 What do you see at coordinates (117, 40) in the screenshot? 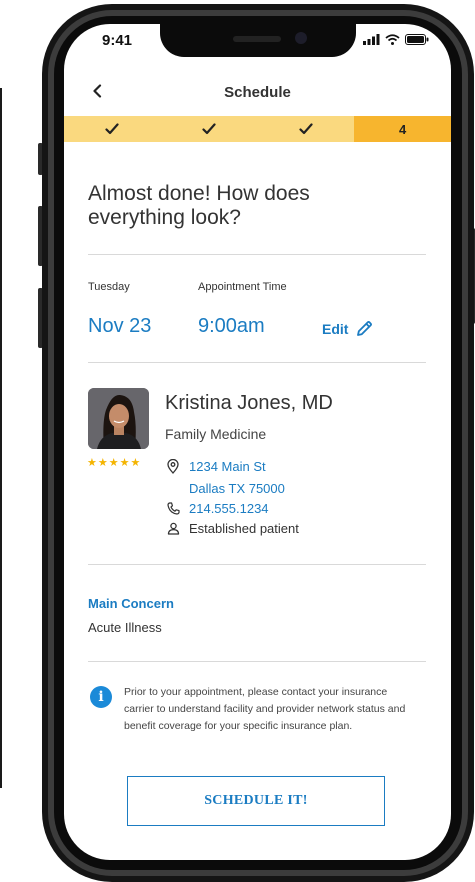
I see `status-time: 9:41` at bounding box center [117, 40].